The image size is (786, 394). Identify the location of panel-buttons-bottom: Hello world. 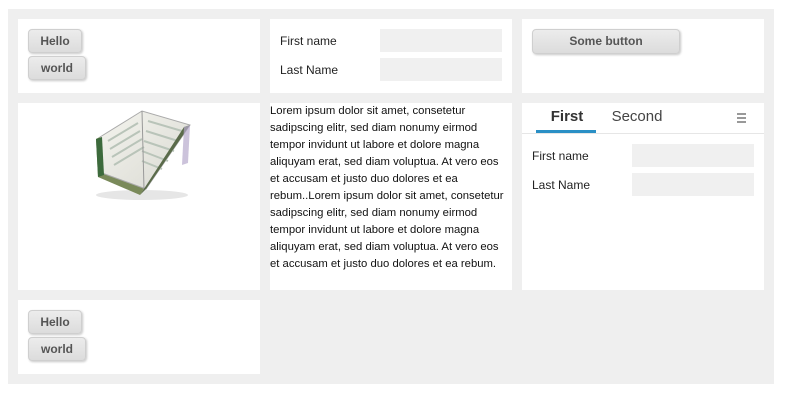
(139, 337).